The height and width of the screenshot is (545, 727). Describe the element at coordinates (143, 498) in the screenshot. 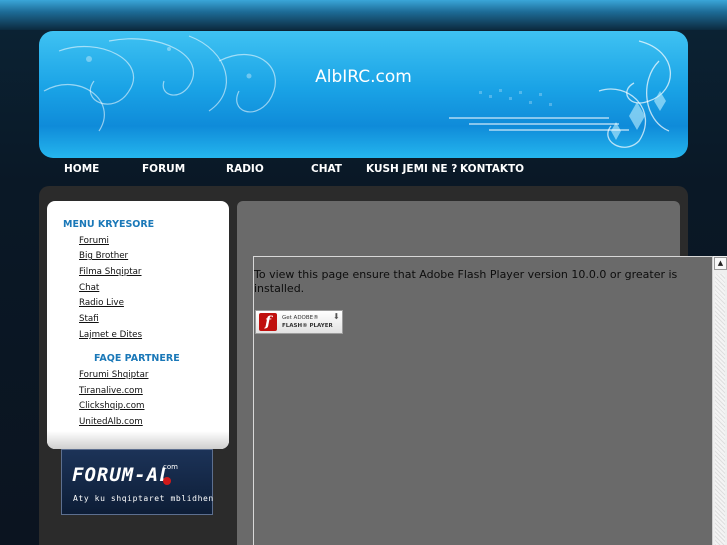

I see `forum-al-tagline: Aty ku shqiptaret mblidhen` at that location.